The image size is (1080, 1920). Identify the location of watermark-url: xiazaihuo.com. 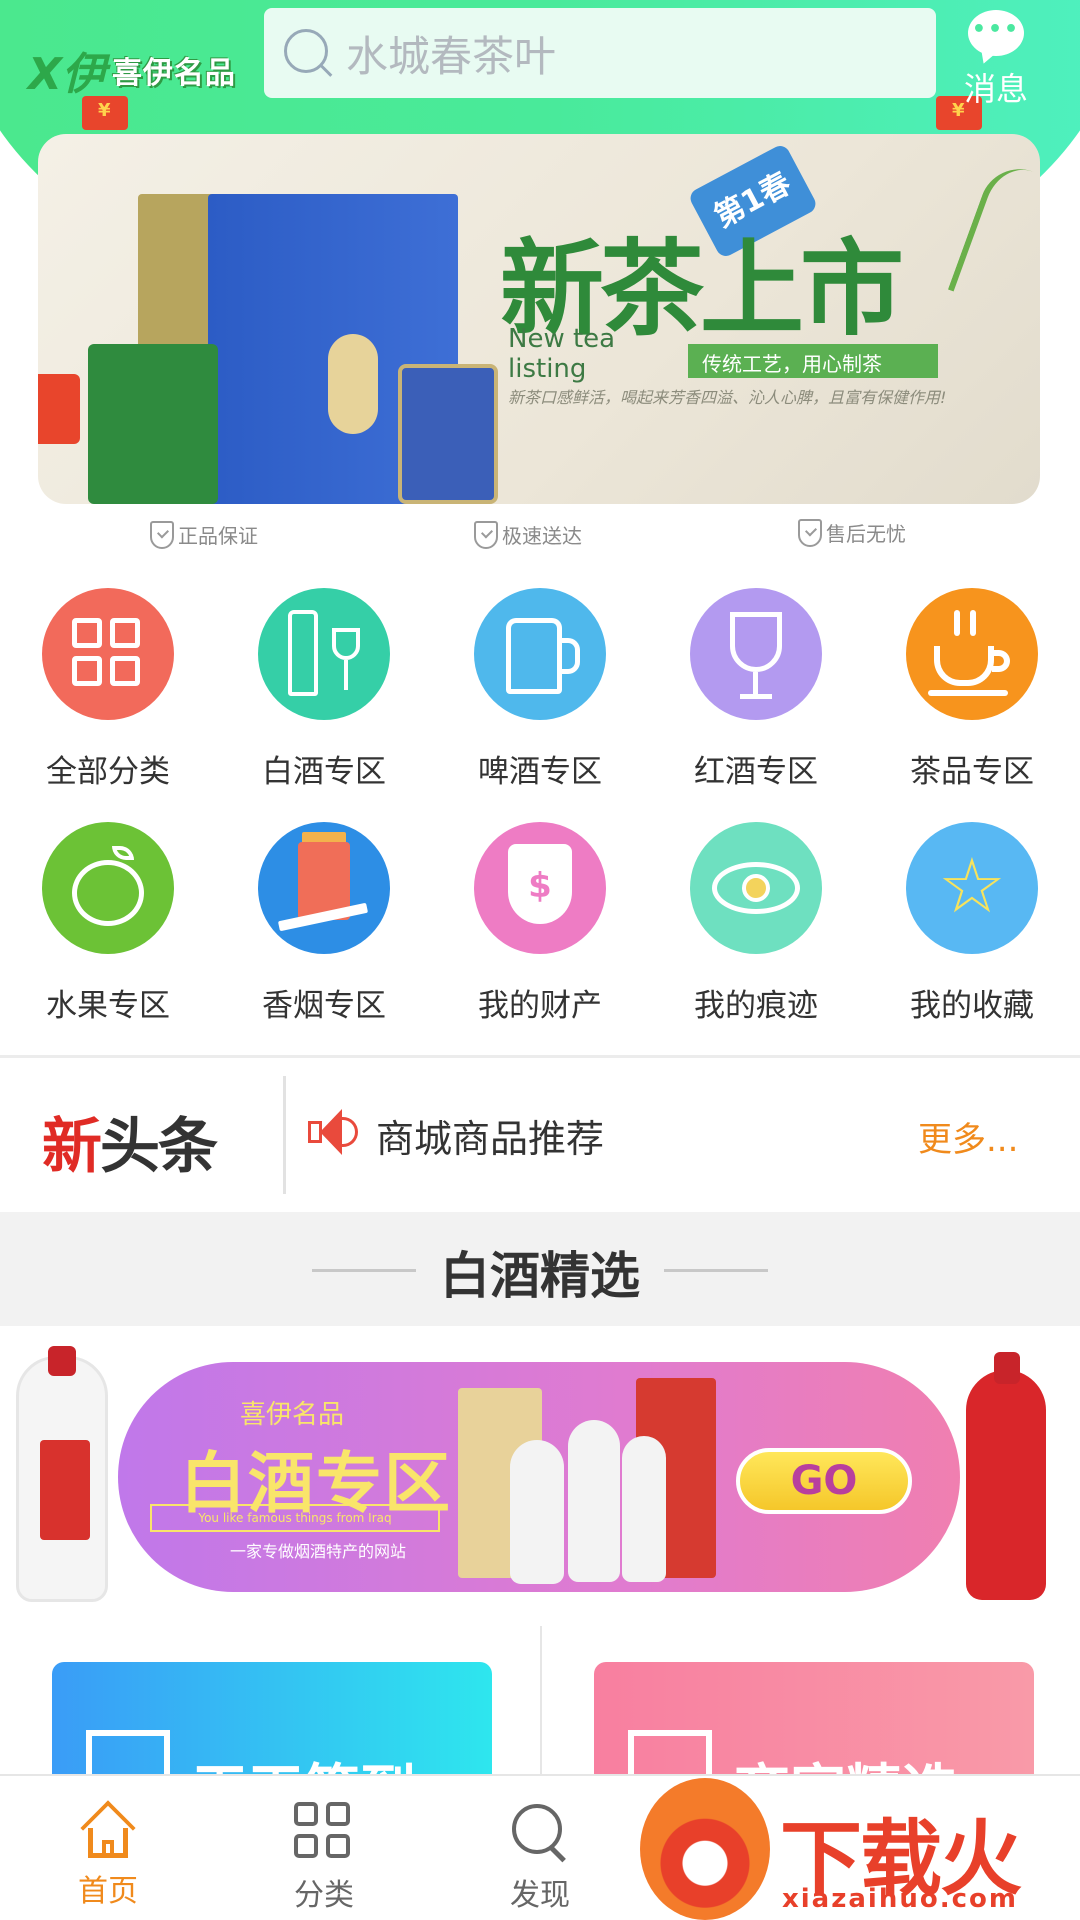
(900, 1899).